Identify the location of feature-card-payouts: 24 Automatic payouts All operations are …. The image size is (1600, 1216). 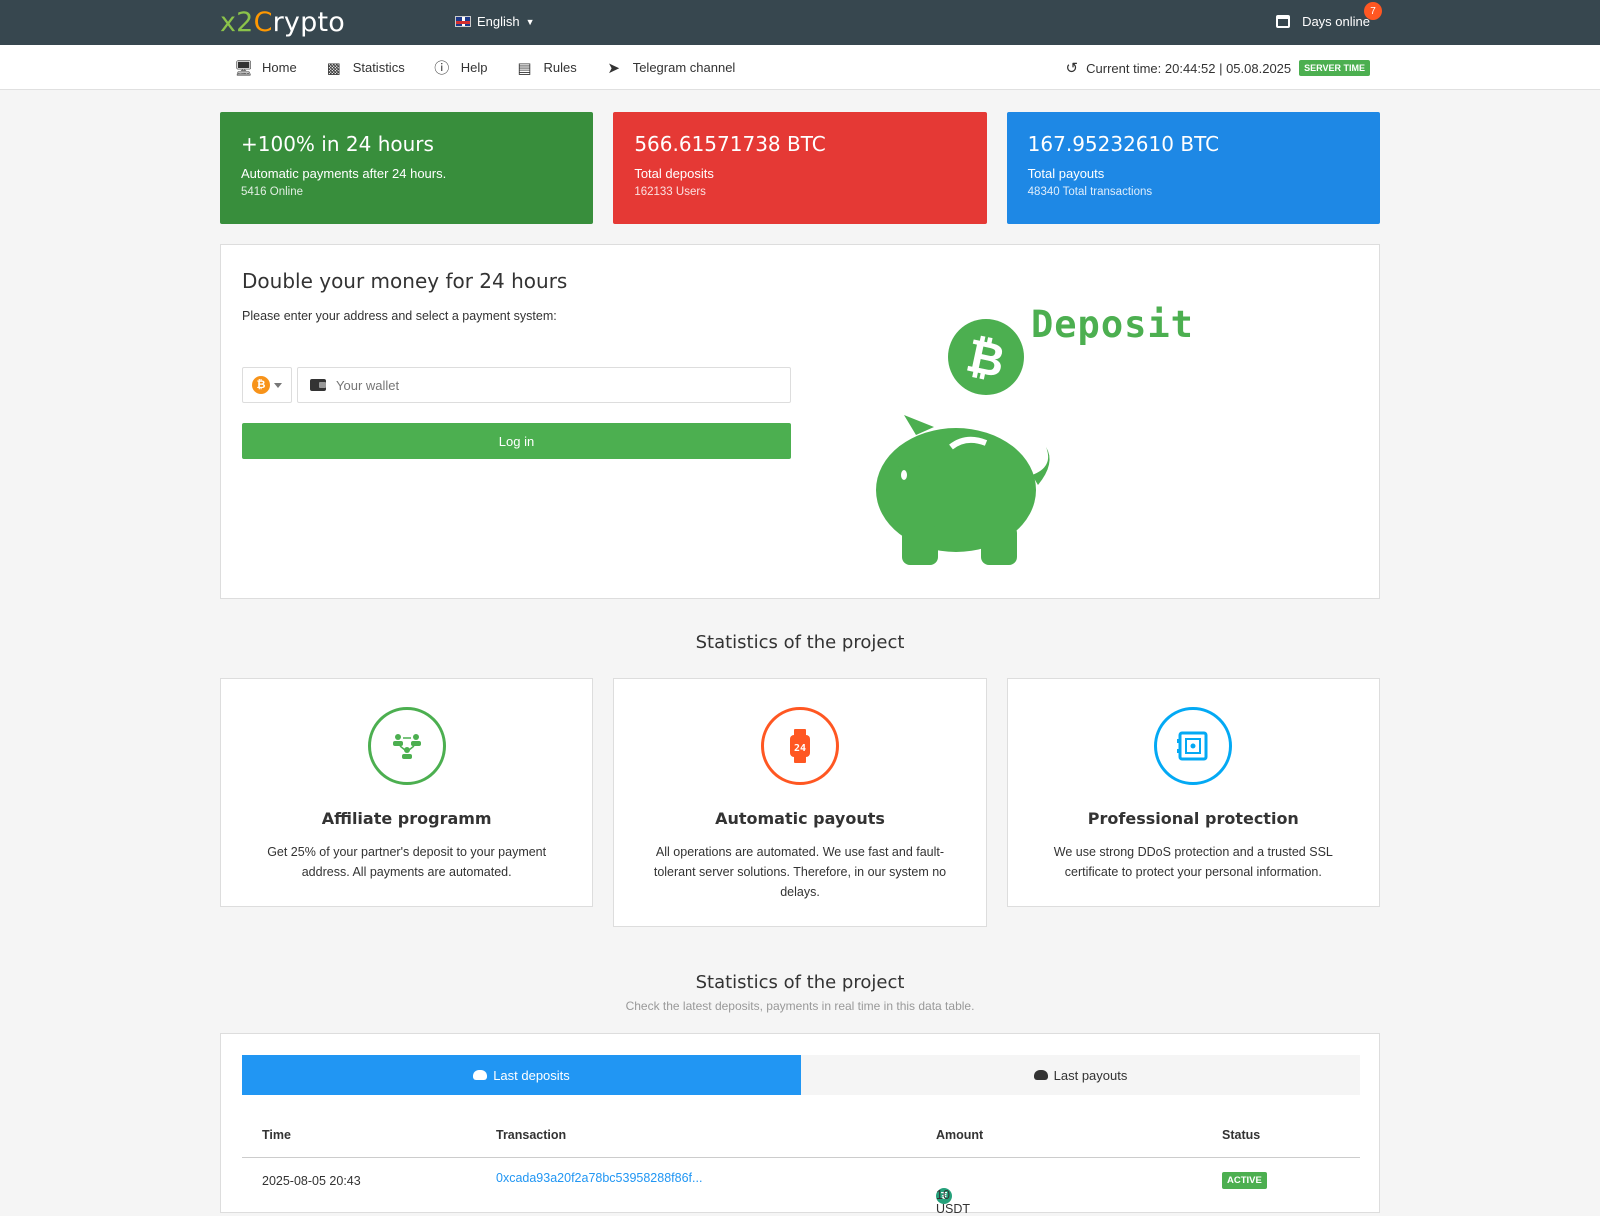
(800, 802).